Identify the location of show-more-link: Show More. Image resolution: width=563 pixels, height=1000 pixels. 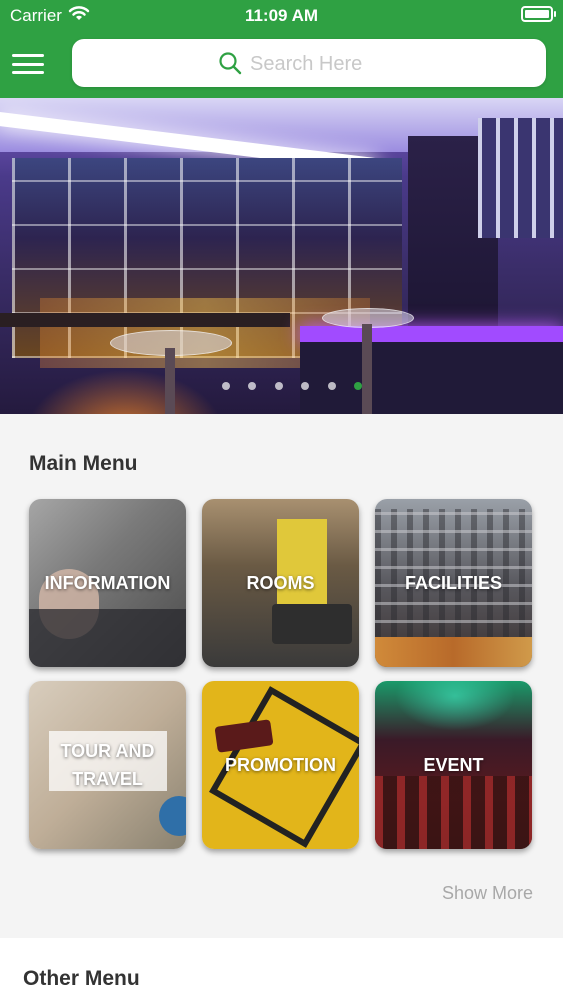
(487, 893).